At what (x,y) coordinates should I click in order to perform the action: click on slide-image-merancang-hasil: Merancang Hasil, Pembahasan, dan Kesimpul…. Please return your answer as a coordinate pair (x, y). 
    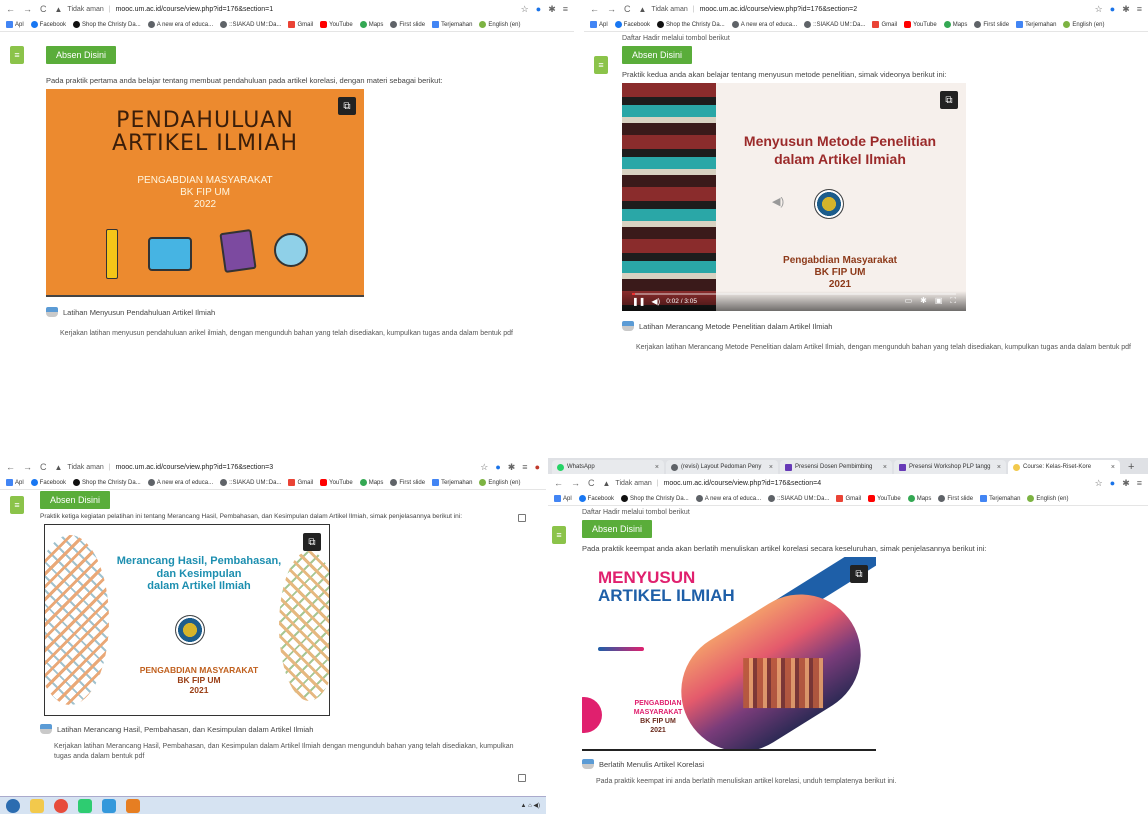
    Looking at the image, I should click on (187, 620).